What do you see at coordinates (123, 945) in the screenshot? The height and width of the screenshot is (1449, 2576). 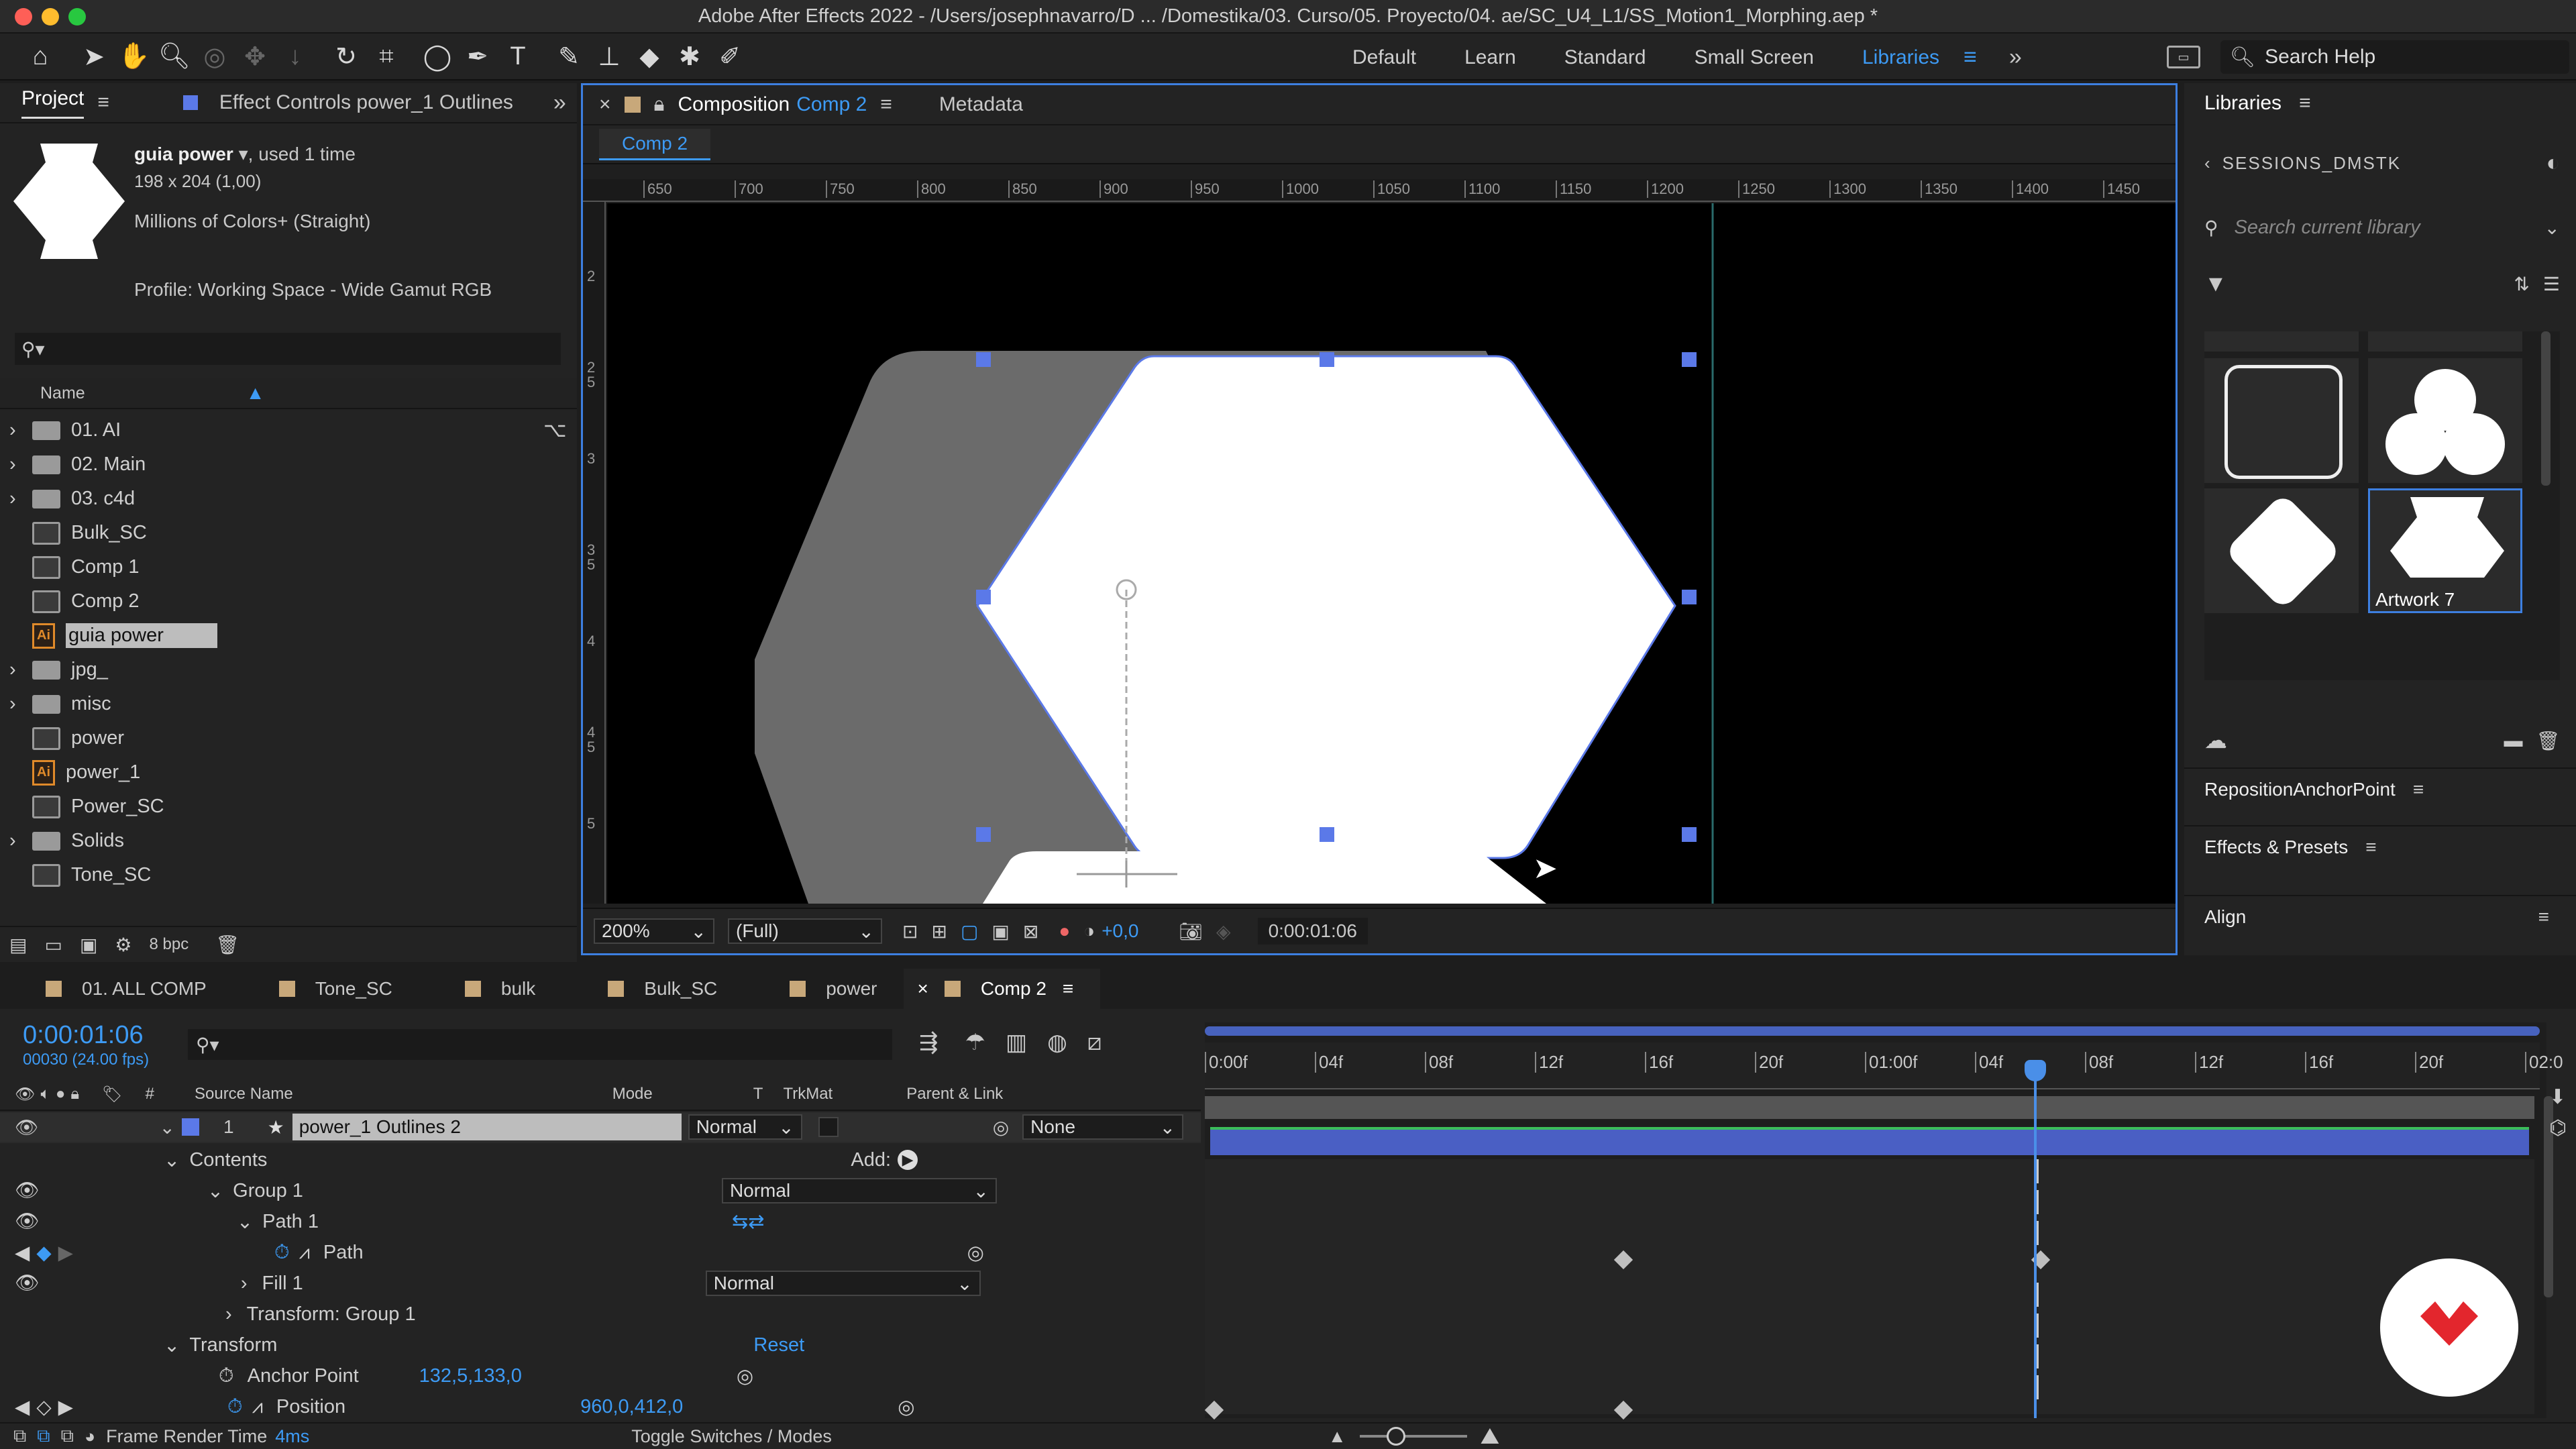 I see `project-settings-icon: ⚙` at bounding box center [123, 945].